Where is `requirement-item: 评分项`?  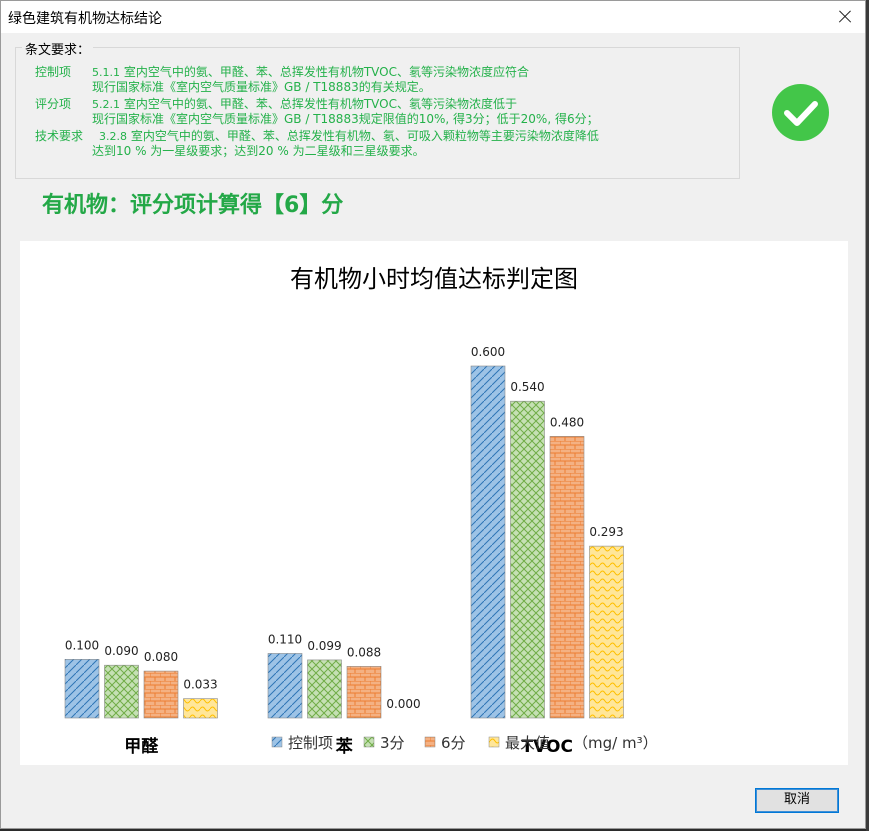
requirement-item: 评分项 is located at coordinates (53, 104).